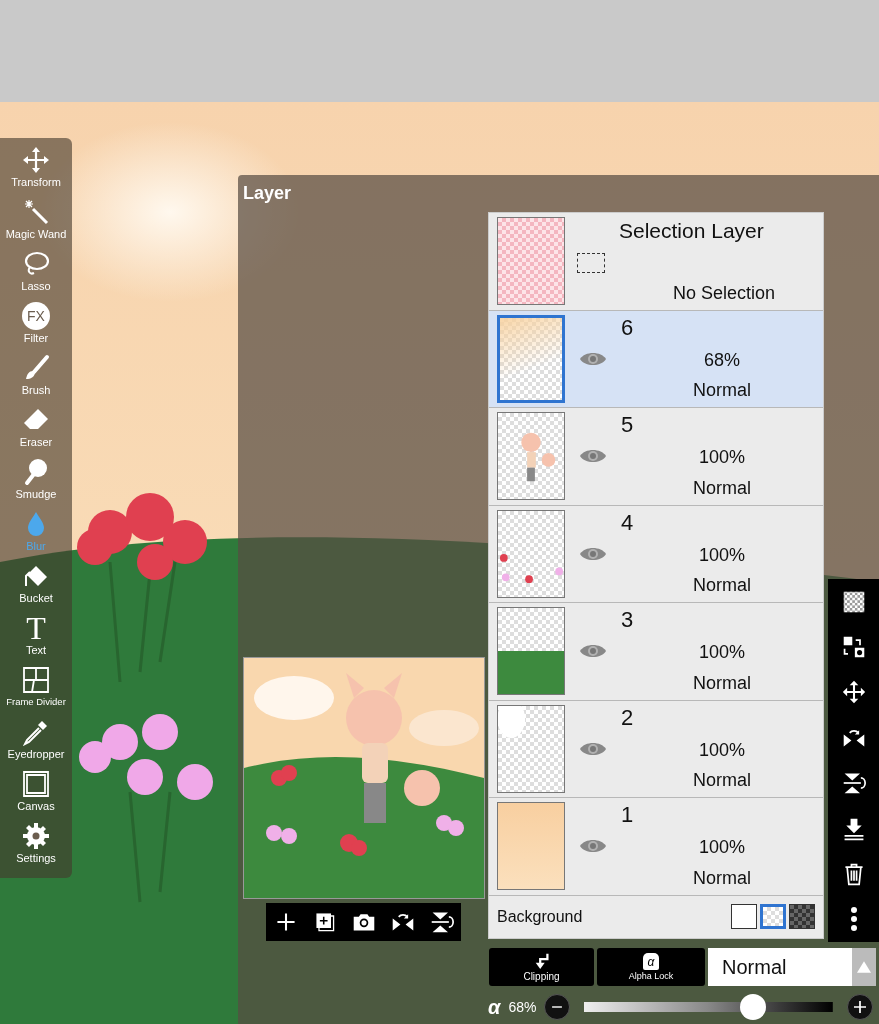  What do you see at coordinates (36, 680) in the screenshot?
I see `frame-divider-icon` at bounding box center [36, 680].